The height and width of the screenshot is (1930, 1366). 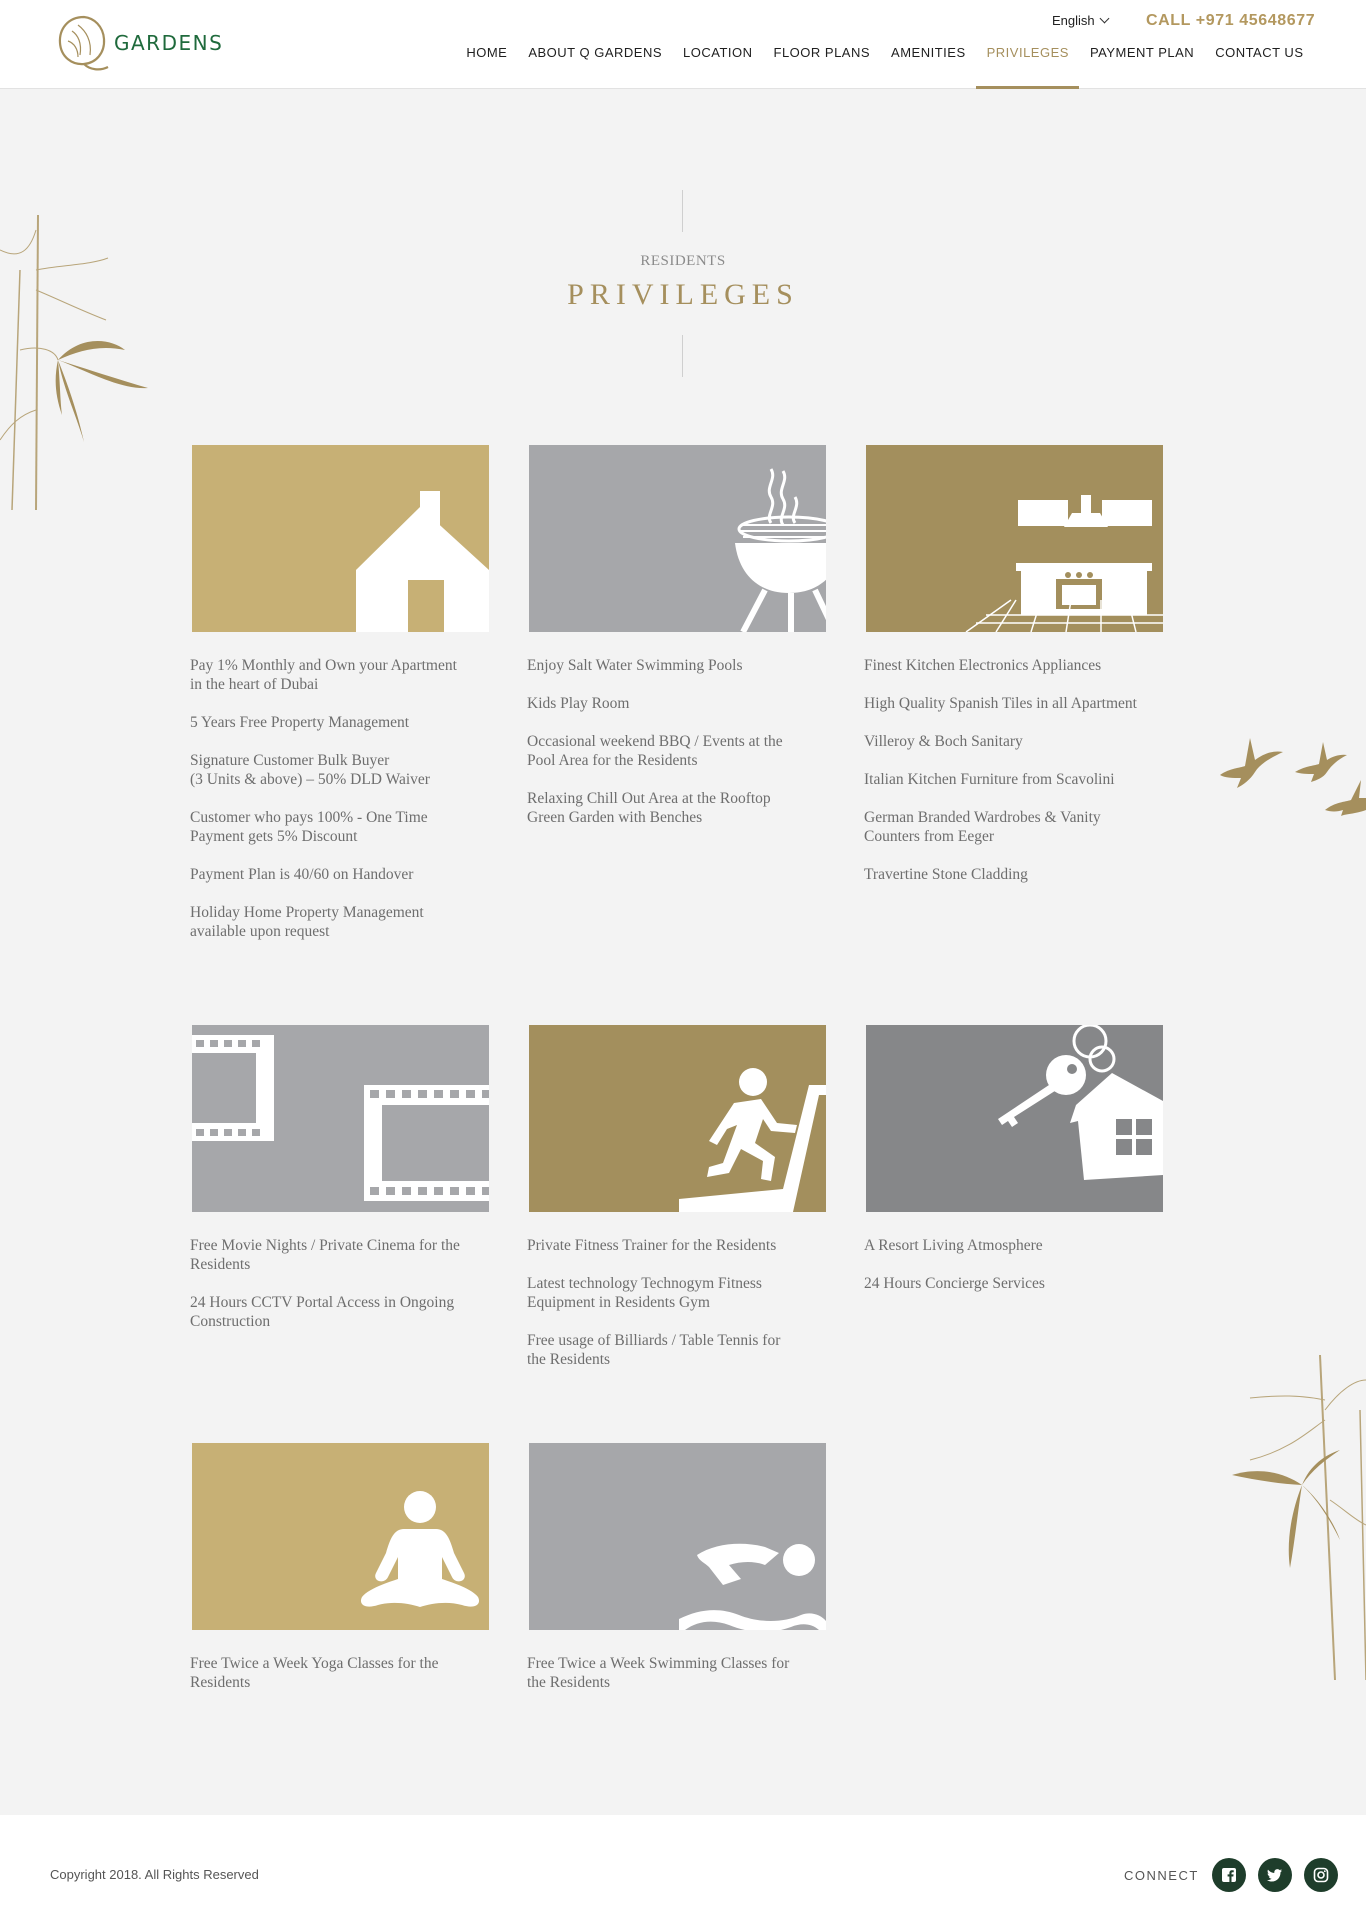 I want to click on twitter-icon, so click(x=1274, y=1875).